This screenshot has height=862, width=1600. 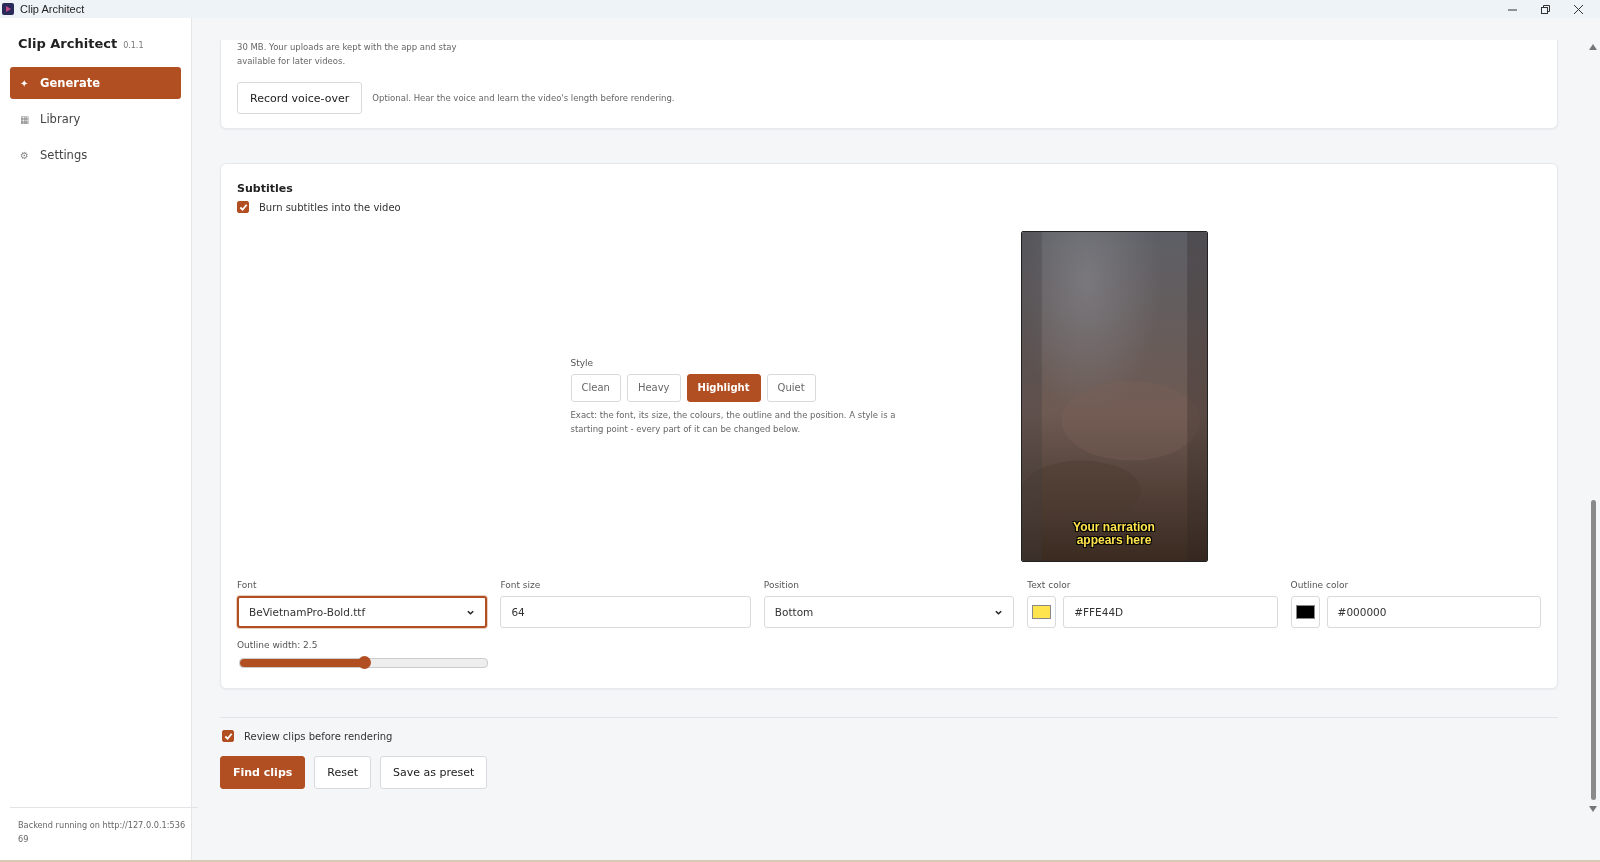 What do you see at coordinates (781, 585) in the screenshot?
I see `field-label: Position` at bounding box center [781, 585].